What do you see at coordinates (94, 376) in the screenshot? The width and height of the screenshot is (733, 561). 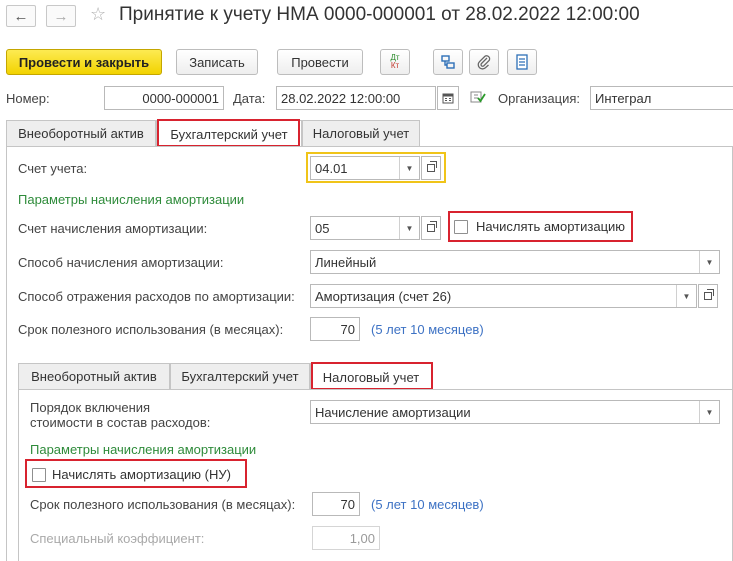 I see `tab-noncurrent-asset-2: Внеоборотный актив` at bounding box center [94, 376].